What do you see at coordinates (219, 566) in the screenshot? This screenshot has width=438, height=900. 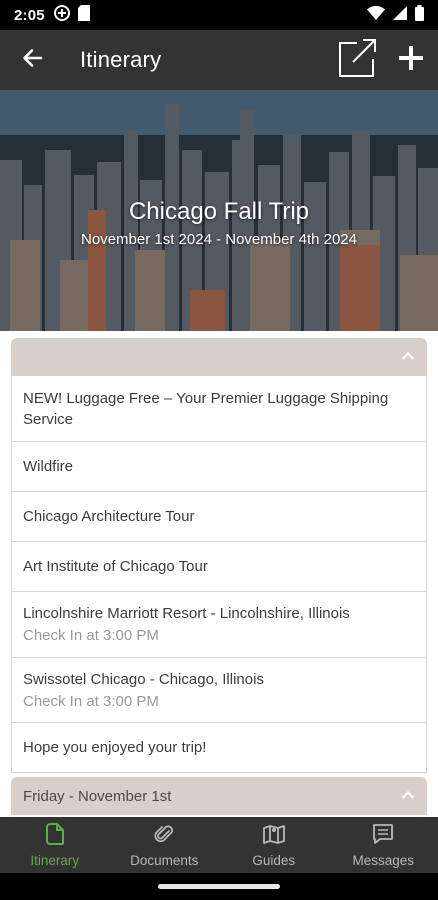 I see `list-item: Art Institute of Chicago Tour` at bounding box center [219, 566].